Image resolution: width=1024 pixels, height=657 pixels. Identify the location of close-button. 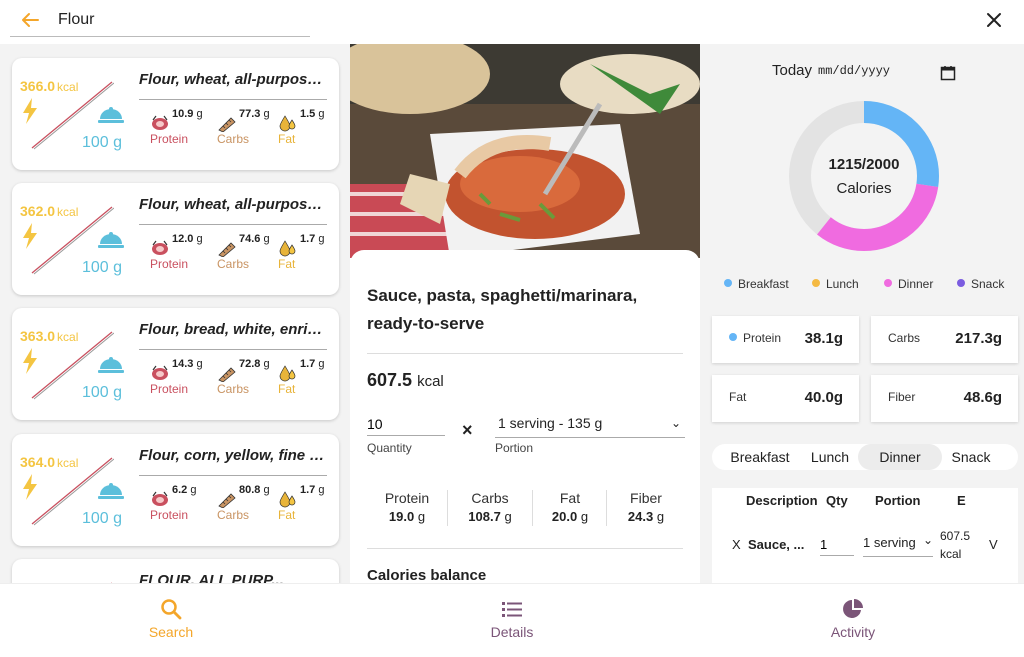
(994, 20).